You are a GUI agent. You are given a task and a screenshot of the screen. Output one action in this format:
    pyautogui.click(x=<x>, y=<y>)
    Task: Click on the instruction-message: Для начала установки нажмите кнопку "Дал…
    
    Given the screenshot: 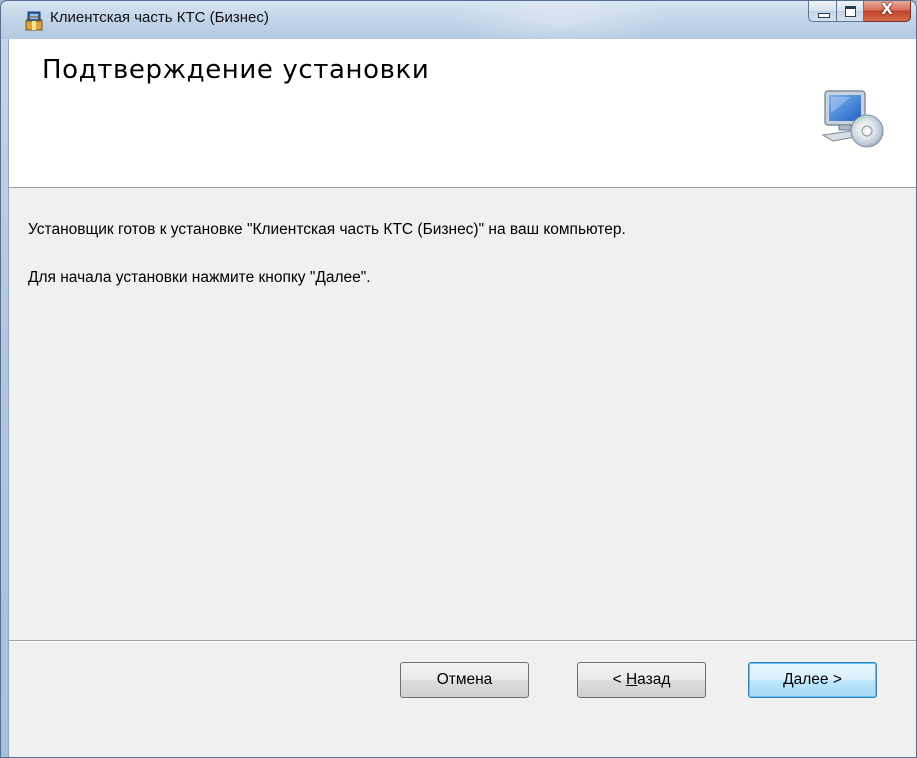 What is the action you would take?
    pyautogui.click(x=199, y=277)
    